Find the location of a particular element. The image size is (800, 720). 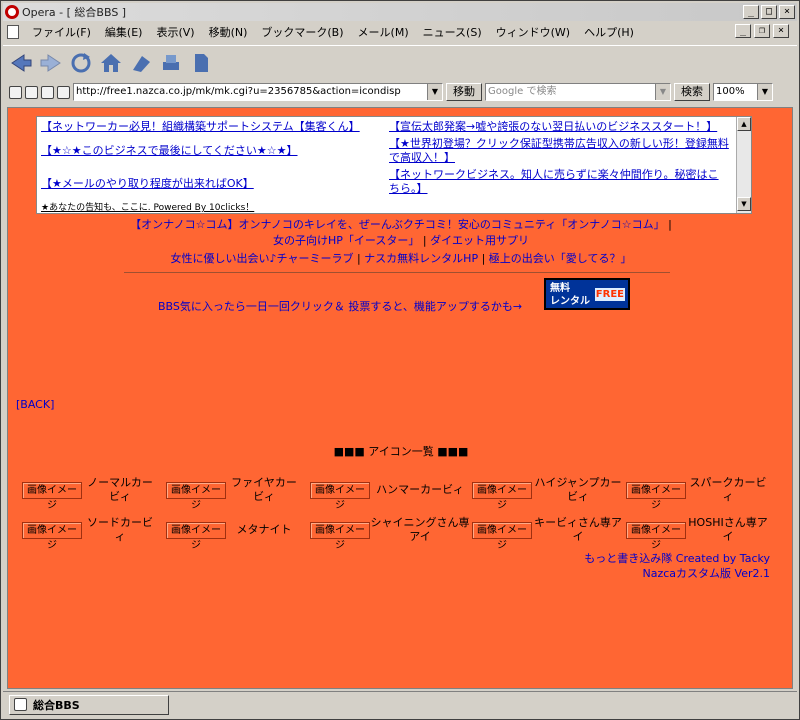

scroll-track is located at coordinates (744, 164).